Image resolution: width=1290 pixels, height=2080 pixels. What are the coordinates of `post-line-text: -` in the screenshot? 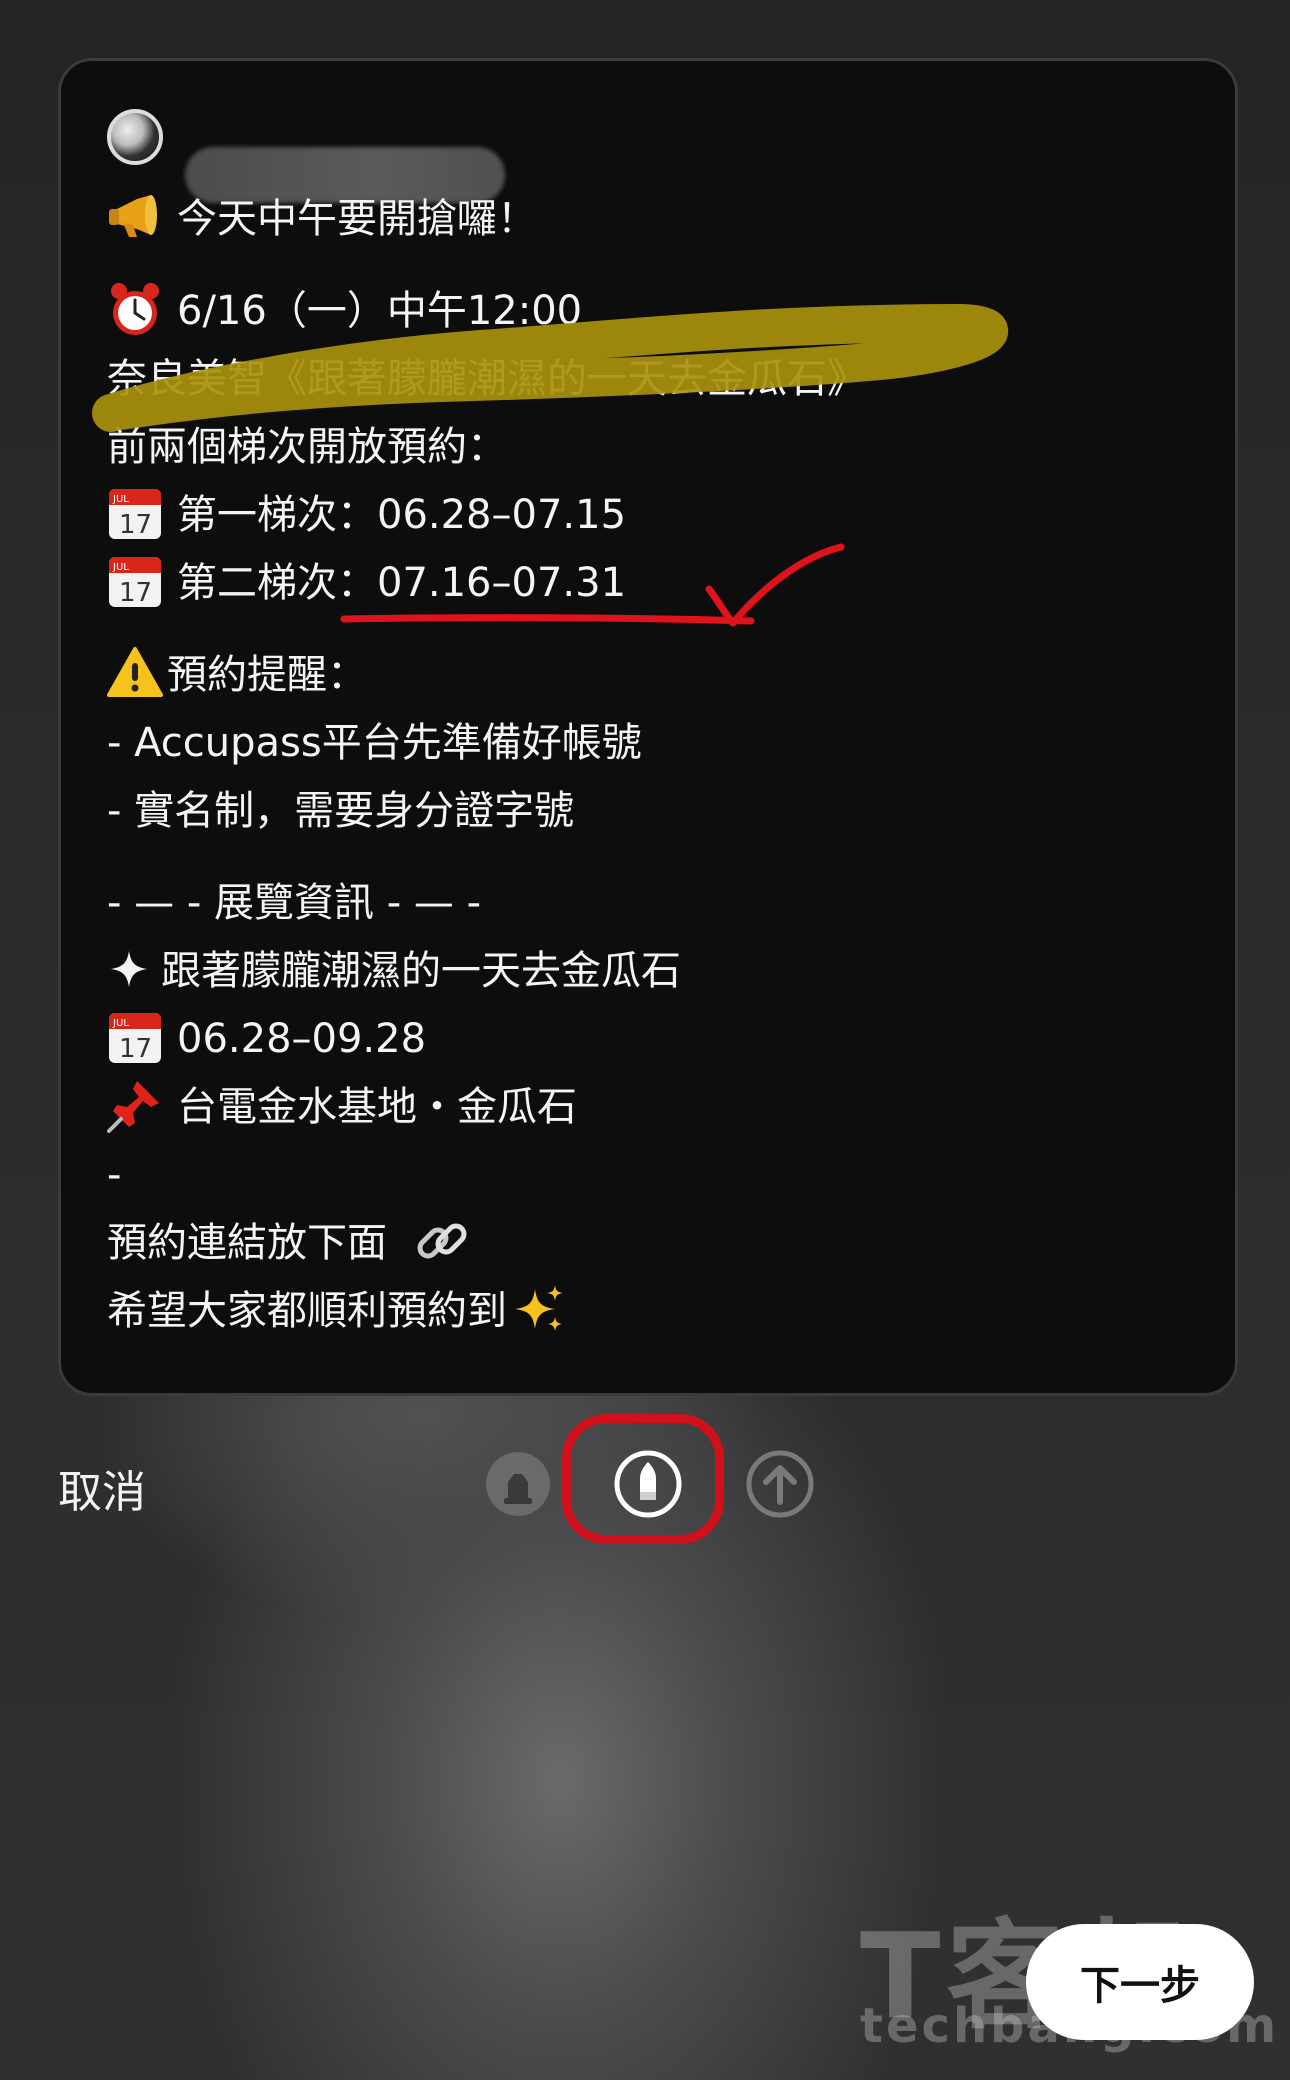 It's located at (114, 1175).